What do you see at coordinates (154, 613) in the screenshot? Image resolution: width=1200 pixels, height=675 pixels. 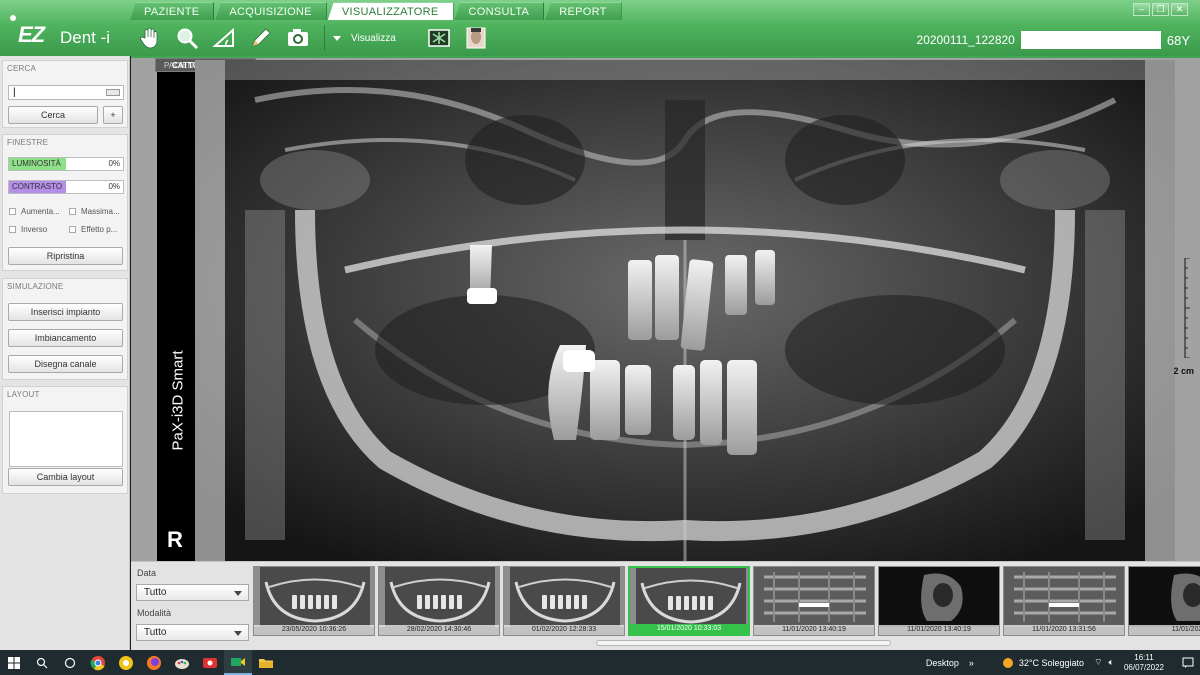 I see `modalita-filter-label: Modalità` at bounding box center [154, 613].